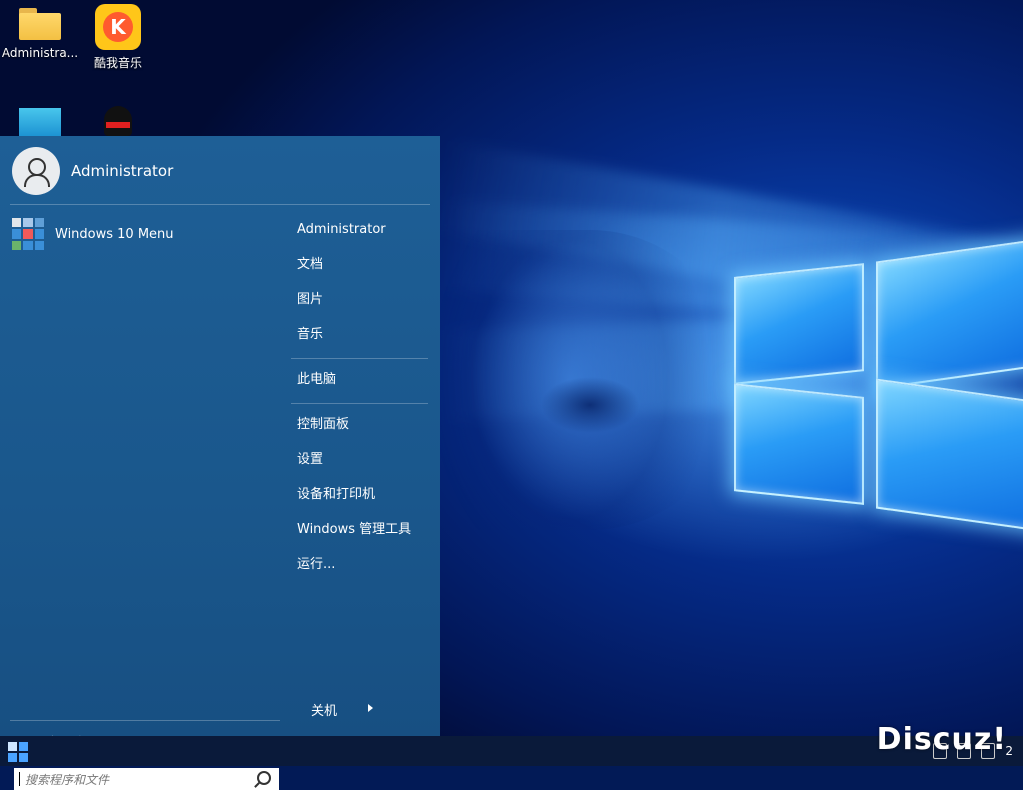 The width and height of the screenshot is (1023, 790). What do you see at coordinates (114, 234) in the screenshot?
I see `app-label: Windows 10 Menu` at bounding box center [114, 234].